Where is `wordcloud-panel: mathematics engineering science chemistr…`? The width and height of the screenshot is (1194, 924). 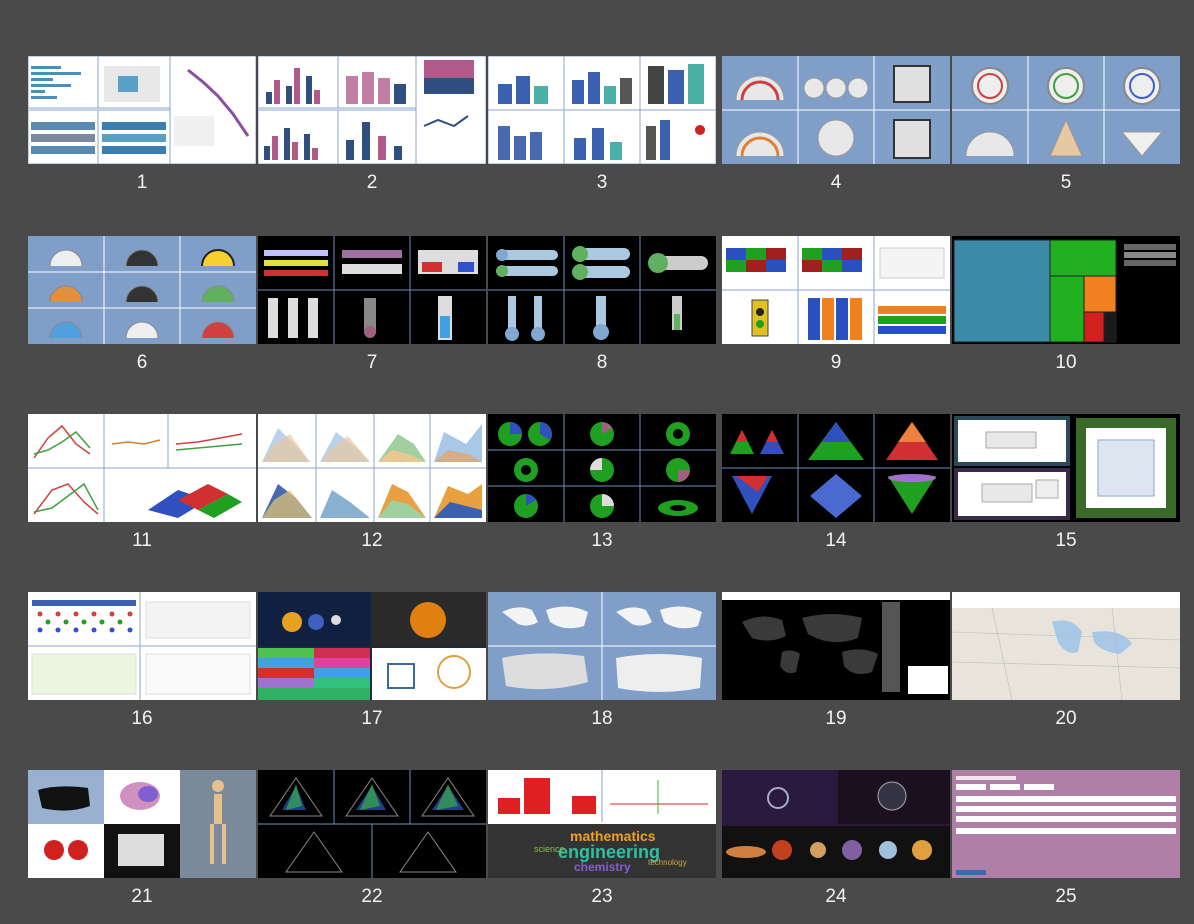
wordcloud-panel: mathematics engineering science chemistr… is located at coordinates (602, 851).